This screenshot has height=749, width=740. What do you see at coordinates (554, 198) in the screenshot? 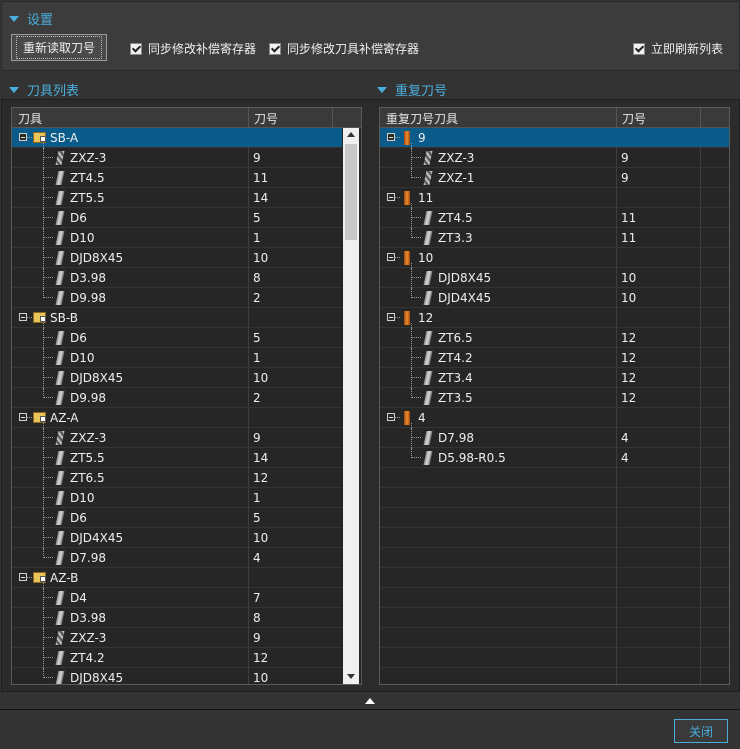
I see `tree-group-row: 11` at bounding box center [554, 198].